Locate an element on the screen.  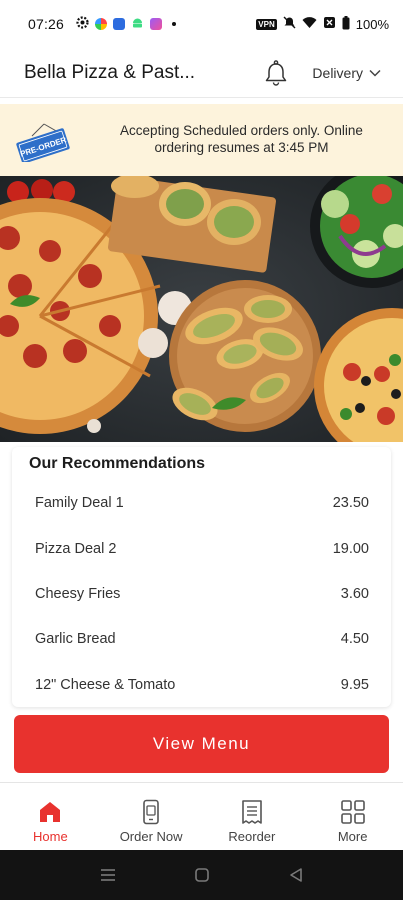
home-icon is located at coordinates (50, 812).